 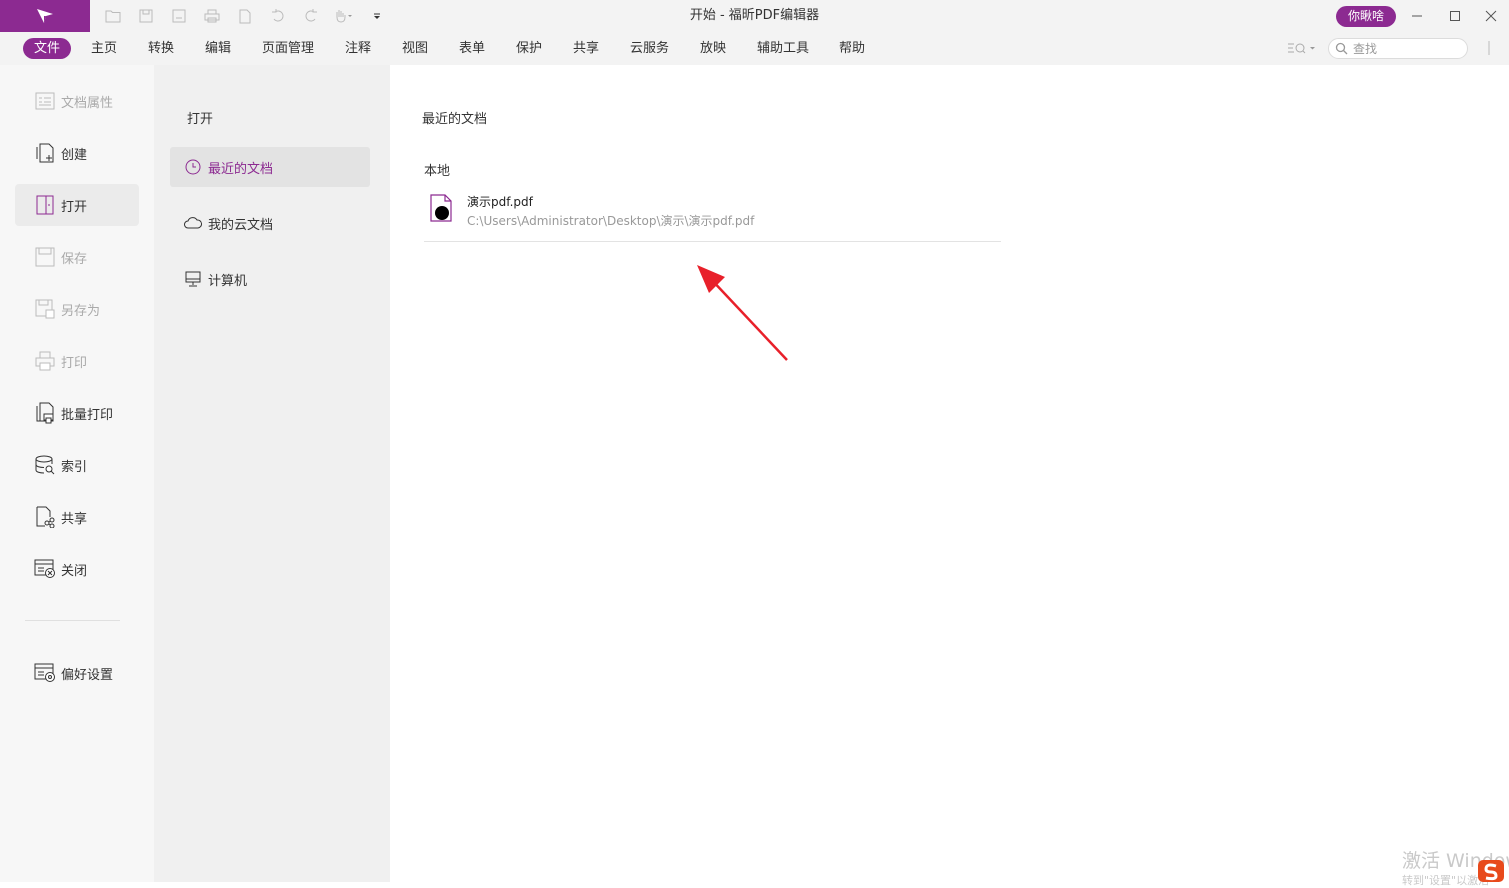 I want to click on sidebar-item-save: 保存, so click(x=77, y=257).